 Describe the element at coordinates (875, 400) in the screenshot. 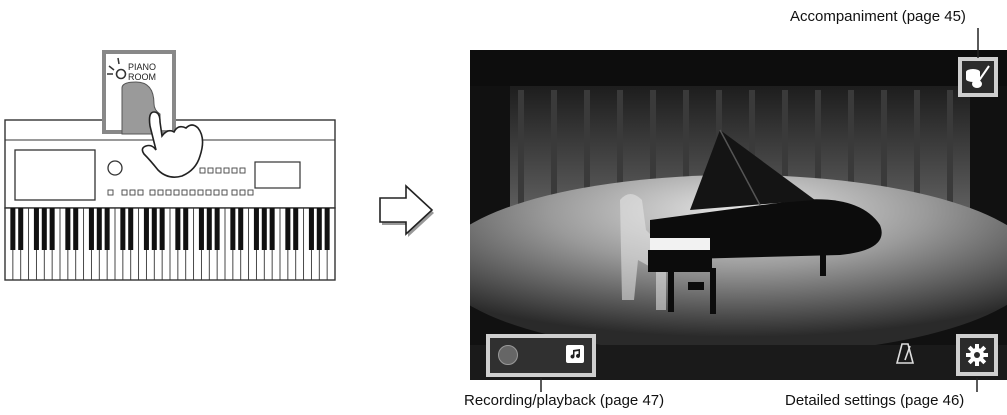

I see `settings-callout: Detailed settings (page 46)` at that location.